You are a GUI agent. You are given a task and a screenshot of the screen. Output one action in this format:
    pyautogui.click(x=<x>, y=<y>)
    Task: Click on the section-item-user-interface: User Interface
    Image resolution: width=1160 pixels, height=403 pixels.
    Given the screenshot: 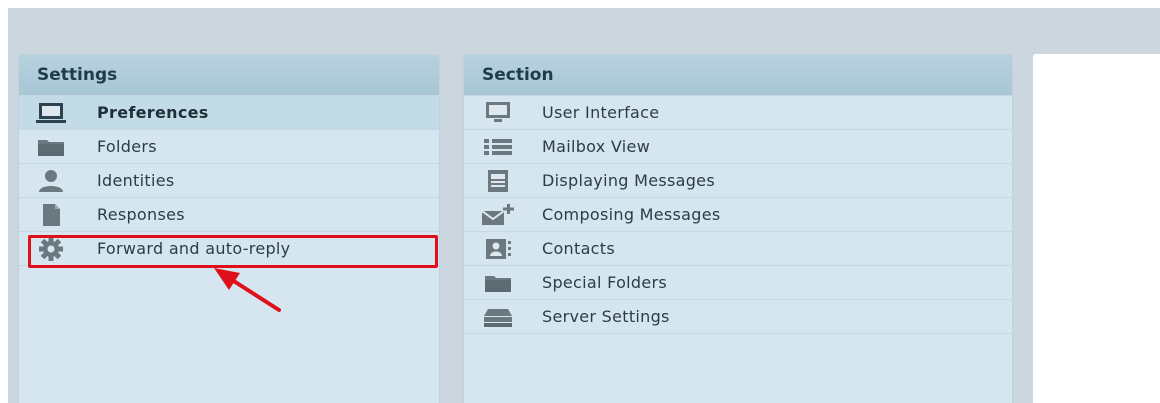 What is the action you would take?
    pyautogui.click(x=738, y=113)
    